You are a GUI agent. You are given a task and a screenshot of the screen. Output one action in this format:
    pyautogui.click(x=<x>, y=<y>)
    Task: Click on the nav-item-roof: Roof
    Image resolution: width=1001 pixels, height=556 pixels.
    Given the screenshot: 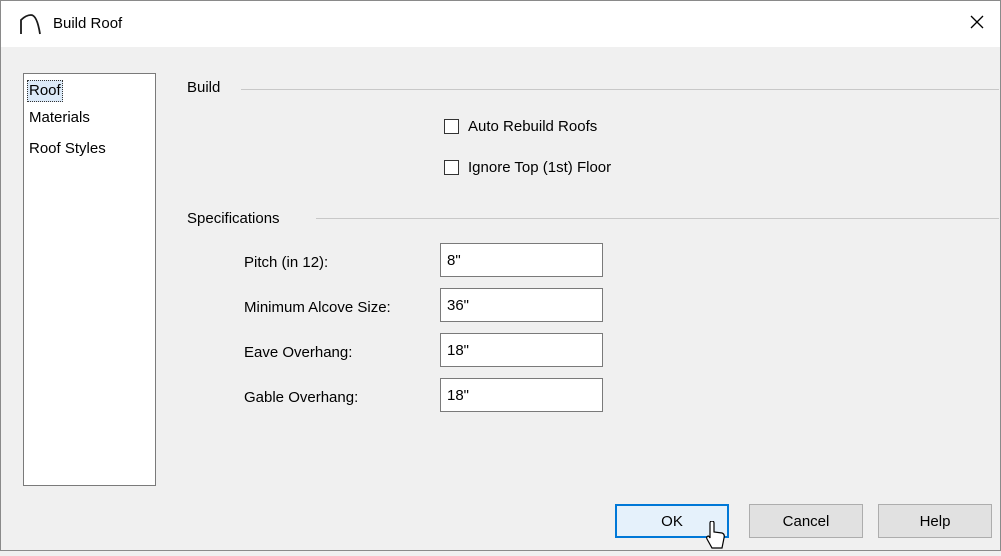 What is the action you would take?
    pyautogui.click(x=45, y=91)
    